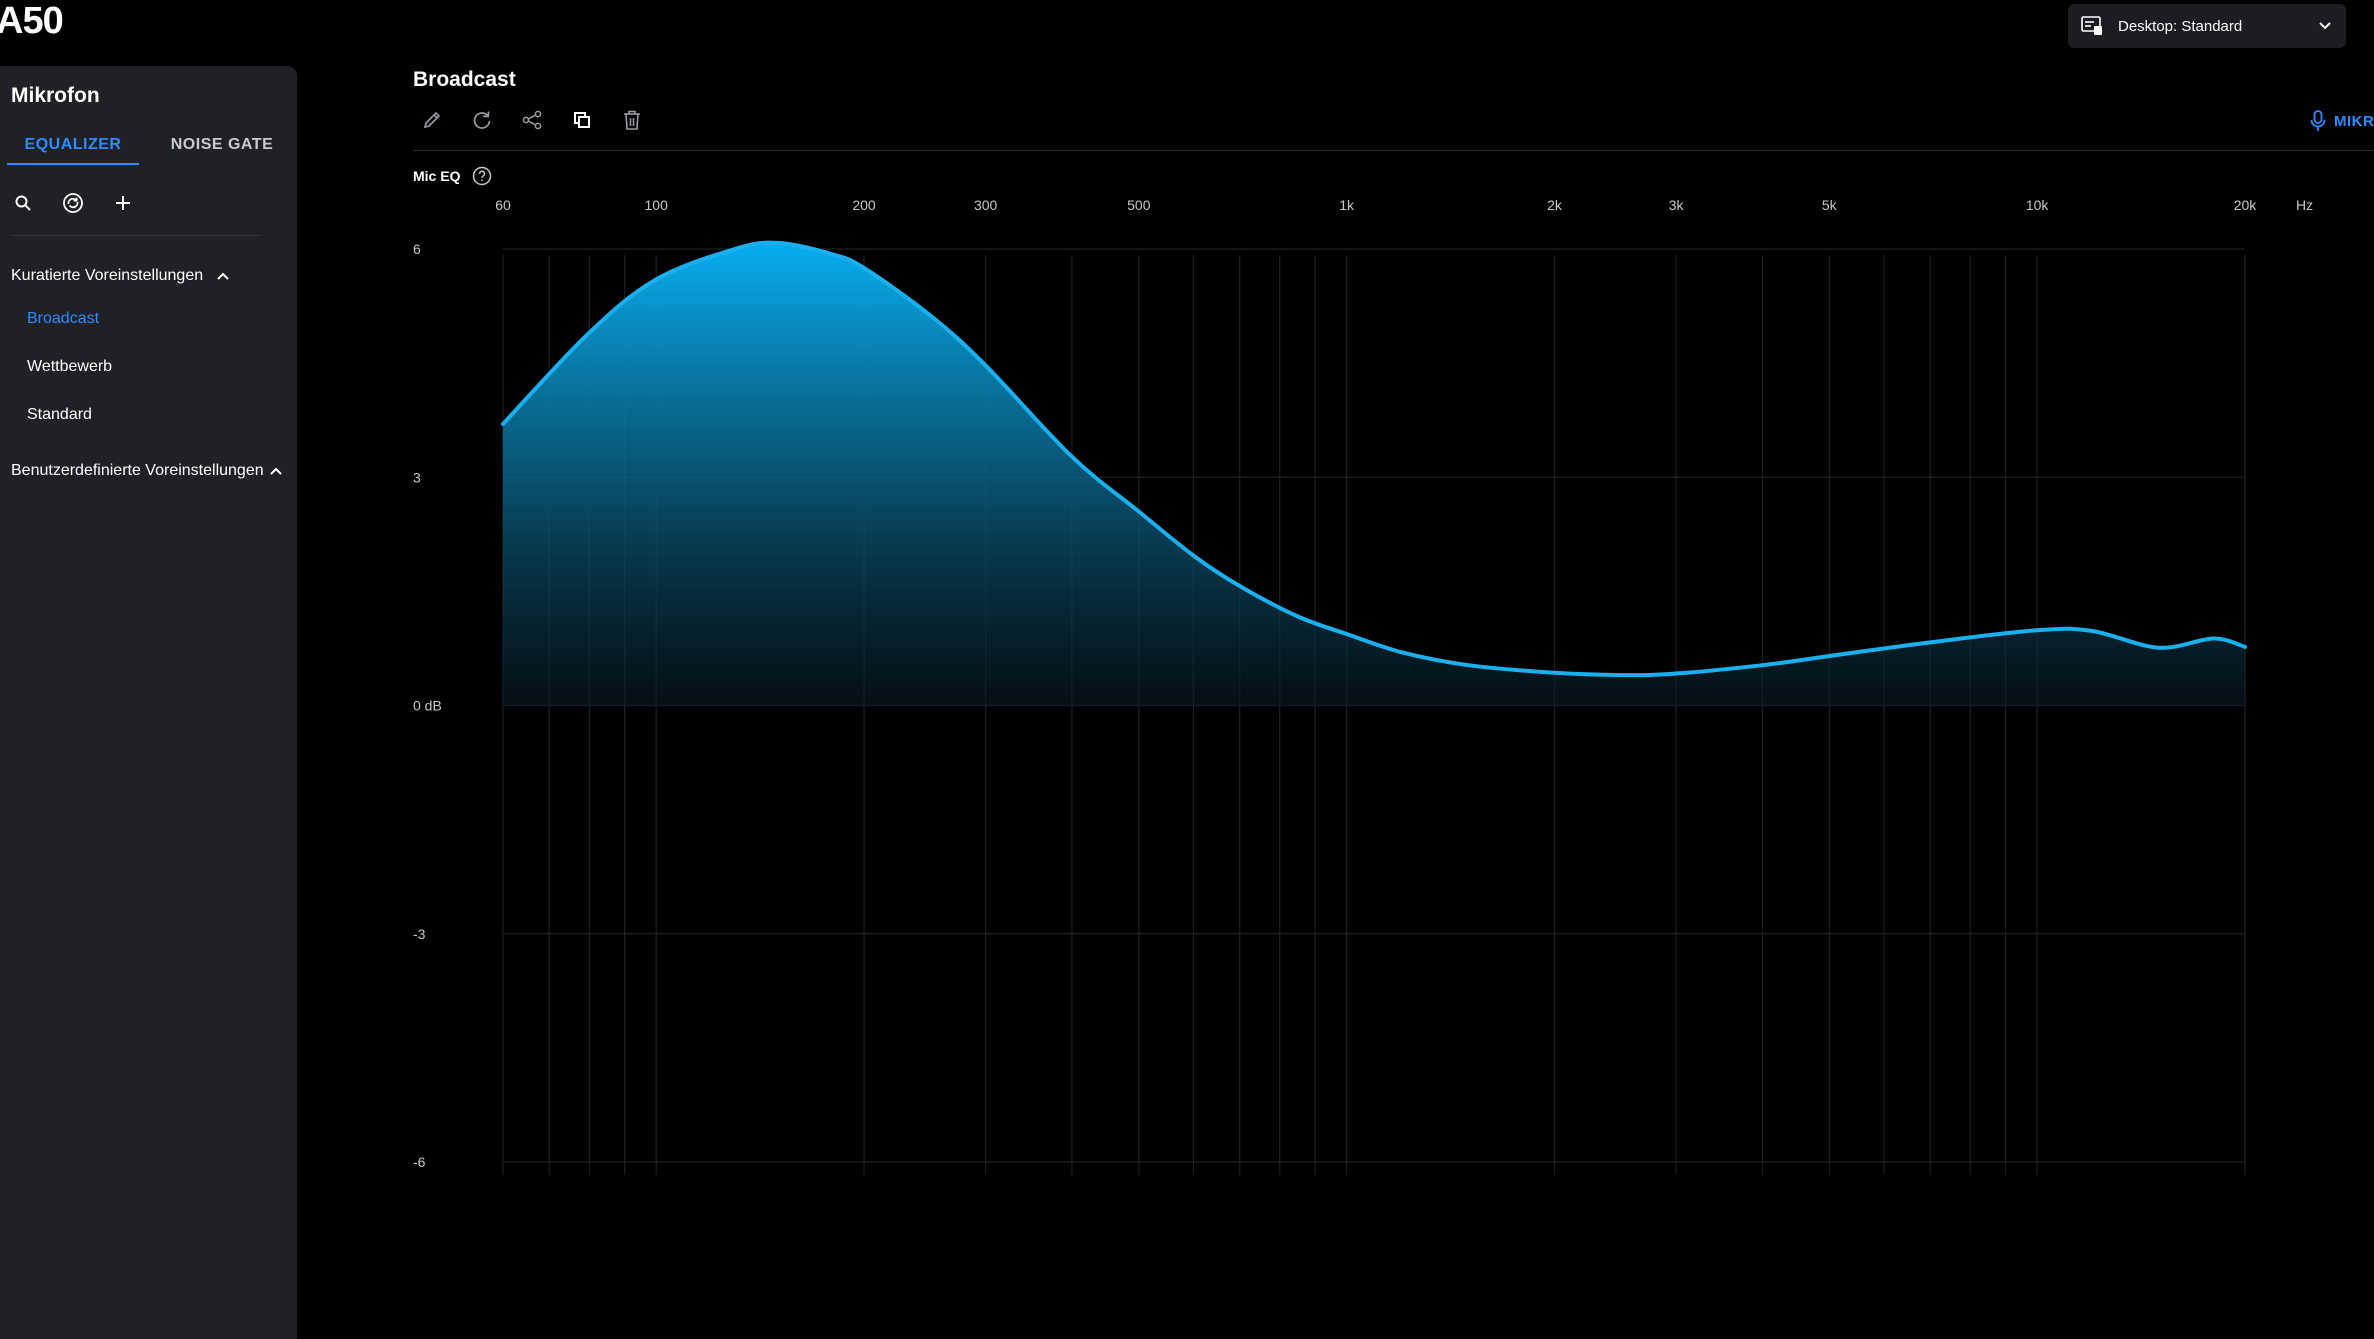 The height and width of the screenshot is (1339, 2374). What do you see at coordinates (417, 249) in the screenshot?
I see `y-tick-label: 6` at bounding box center [417, 249].